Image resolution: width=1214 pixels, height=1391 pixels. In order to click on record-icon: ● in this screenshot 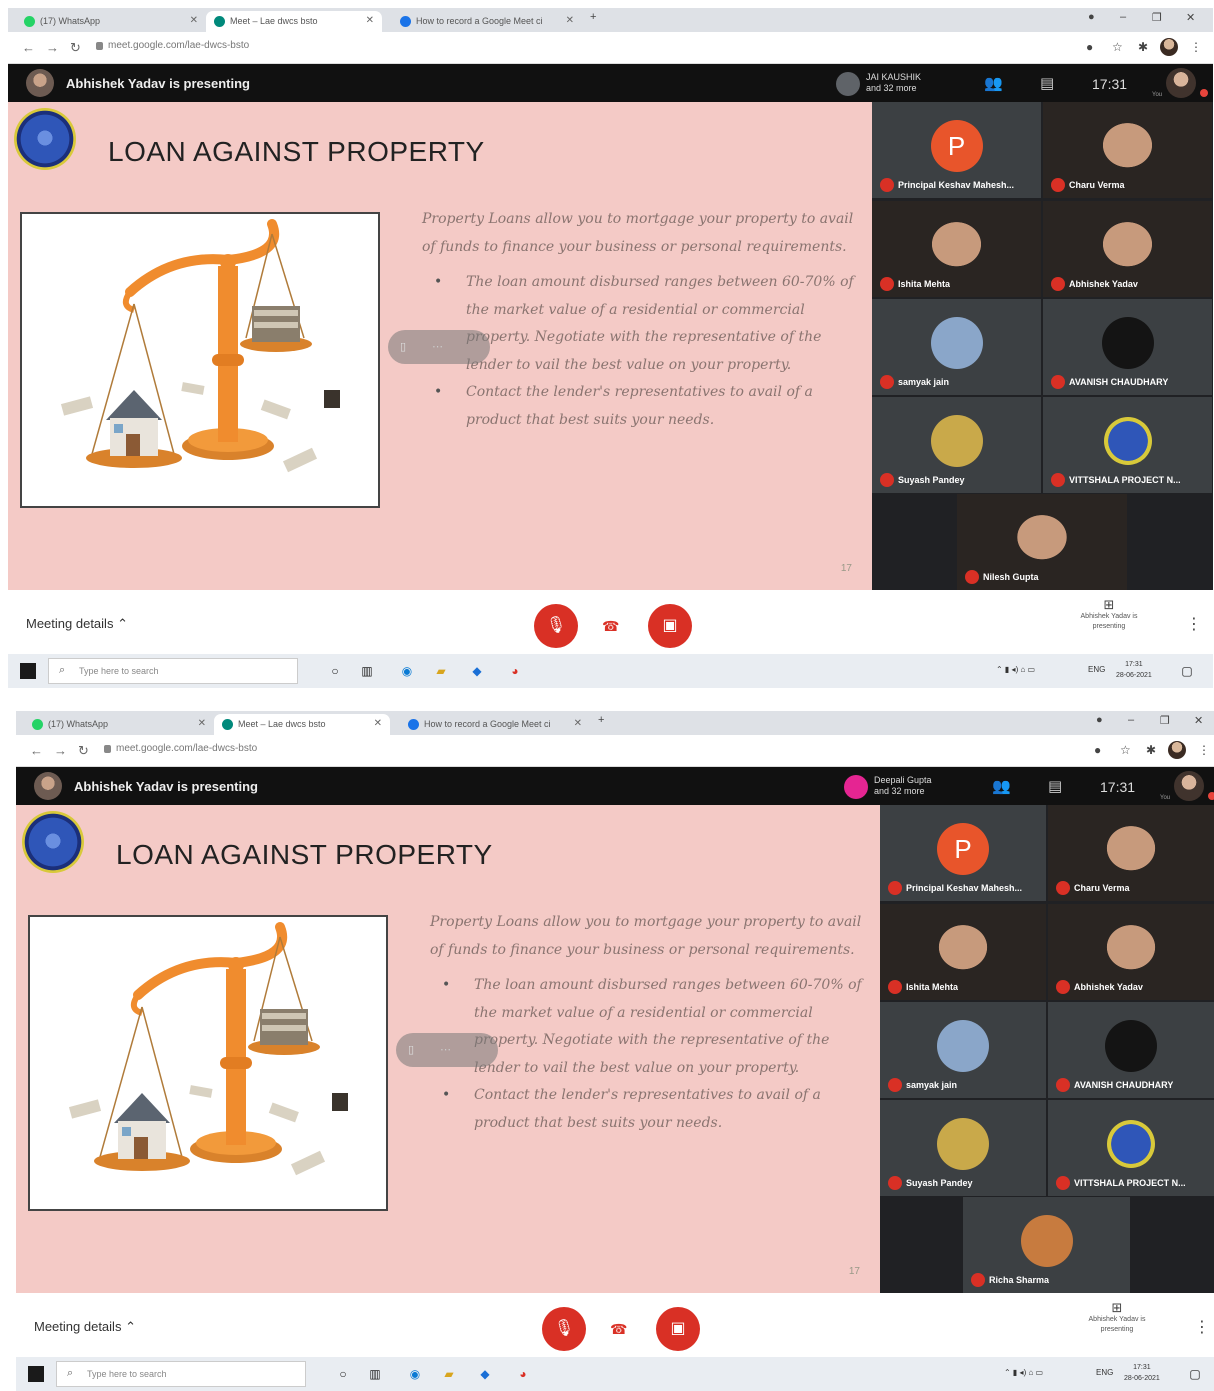, I will do `click(1091, 17)`.